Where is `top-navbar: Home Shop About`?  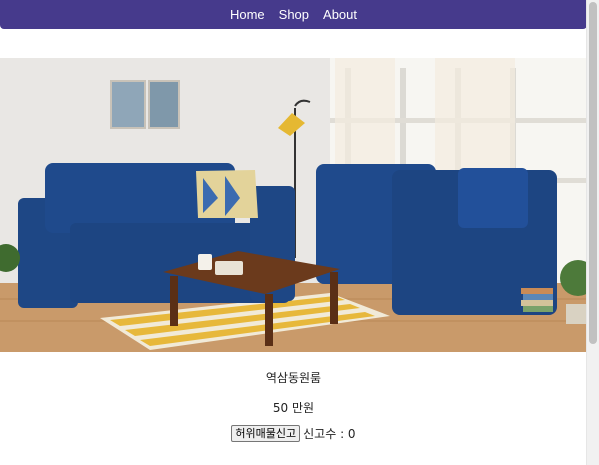
top-navbar: Home Shop About is located at coordinates (293, 14).